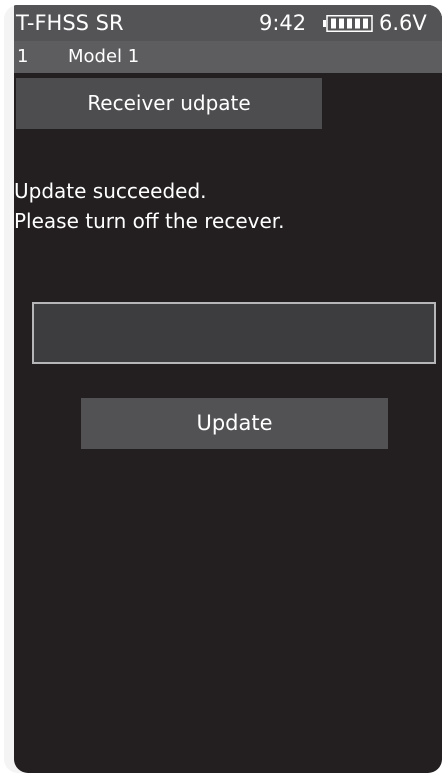 Image resolution: width=446 pixels, height=778 pixels. I want to click on message-line-2: Please turn off the recever., so click(149, 221).